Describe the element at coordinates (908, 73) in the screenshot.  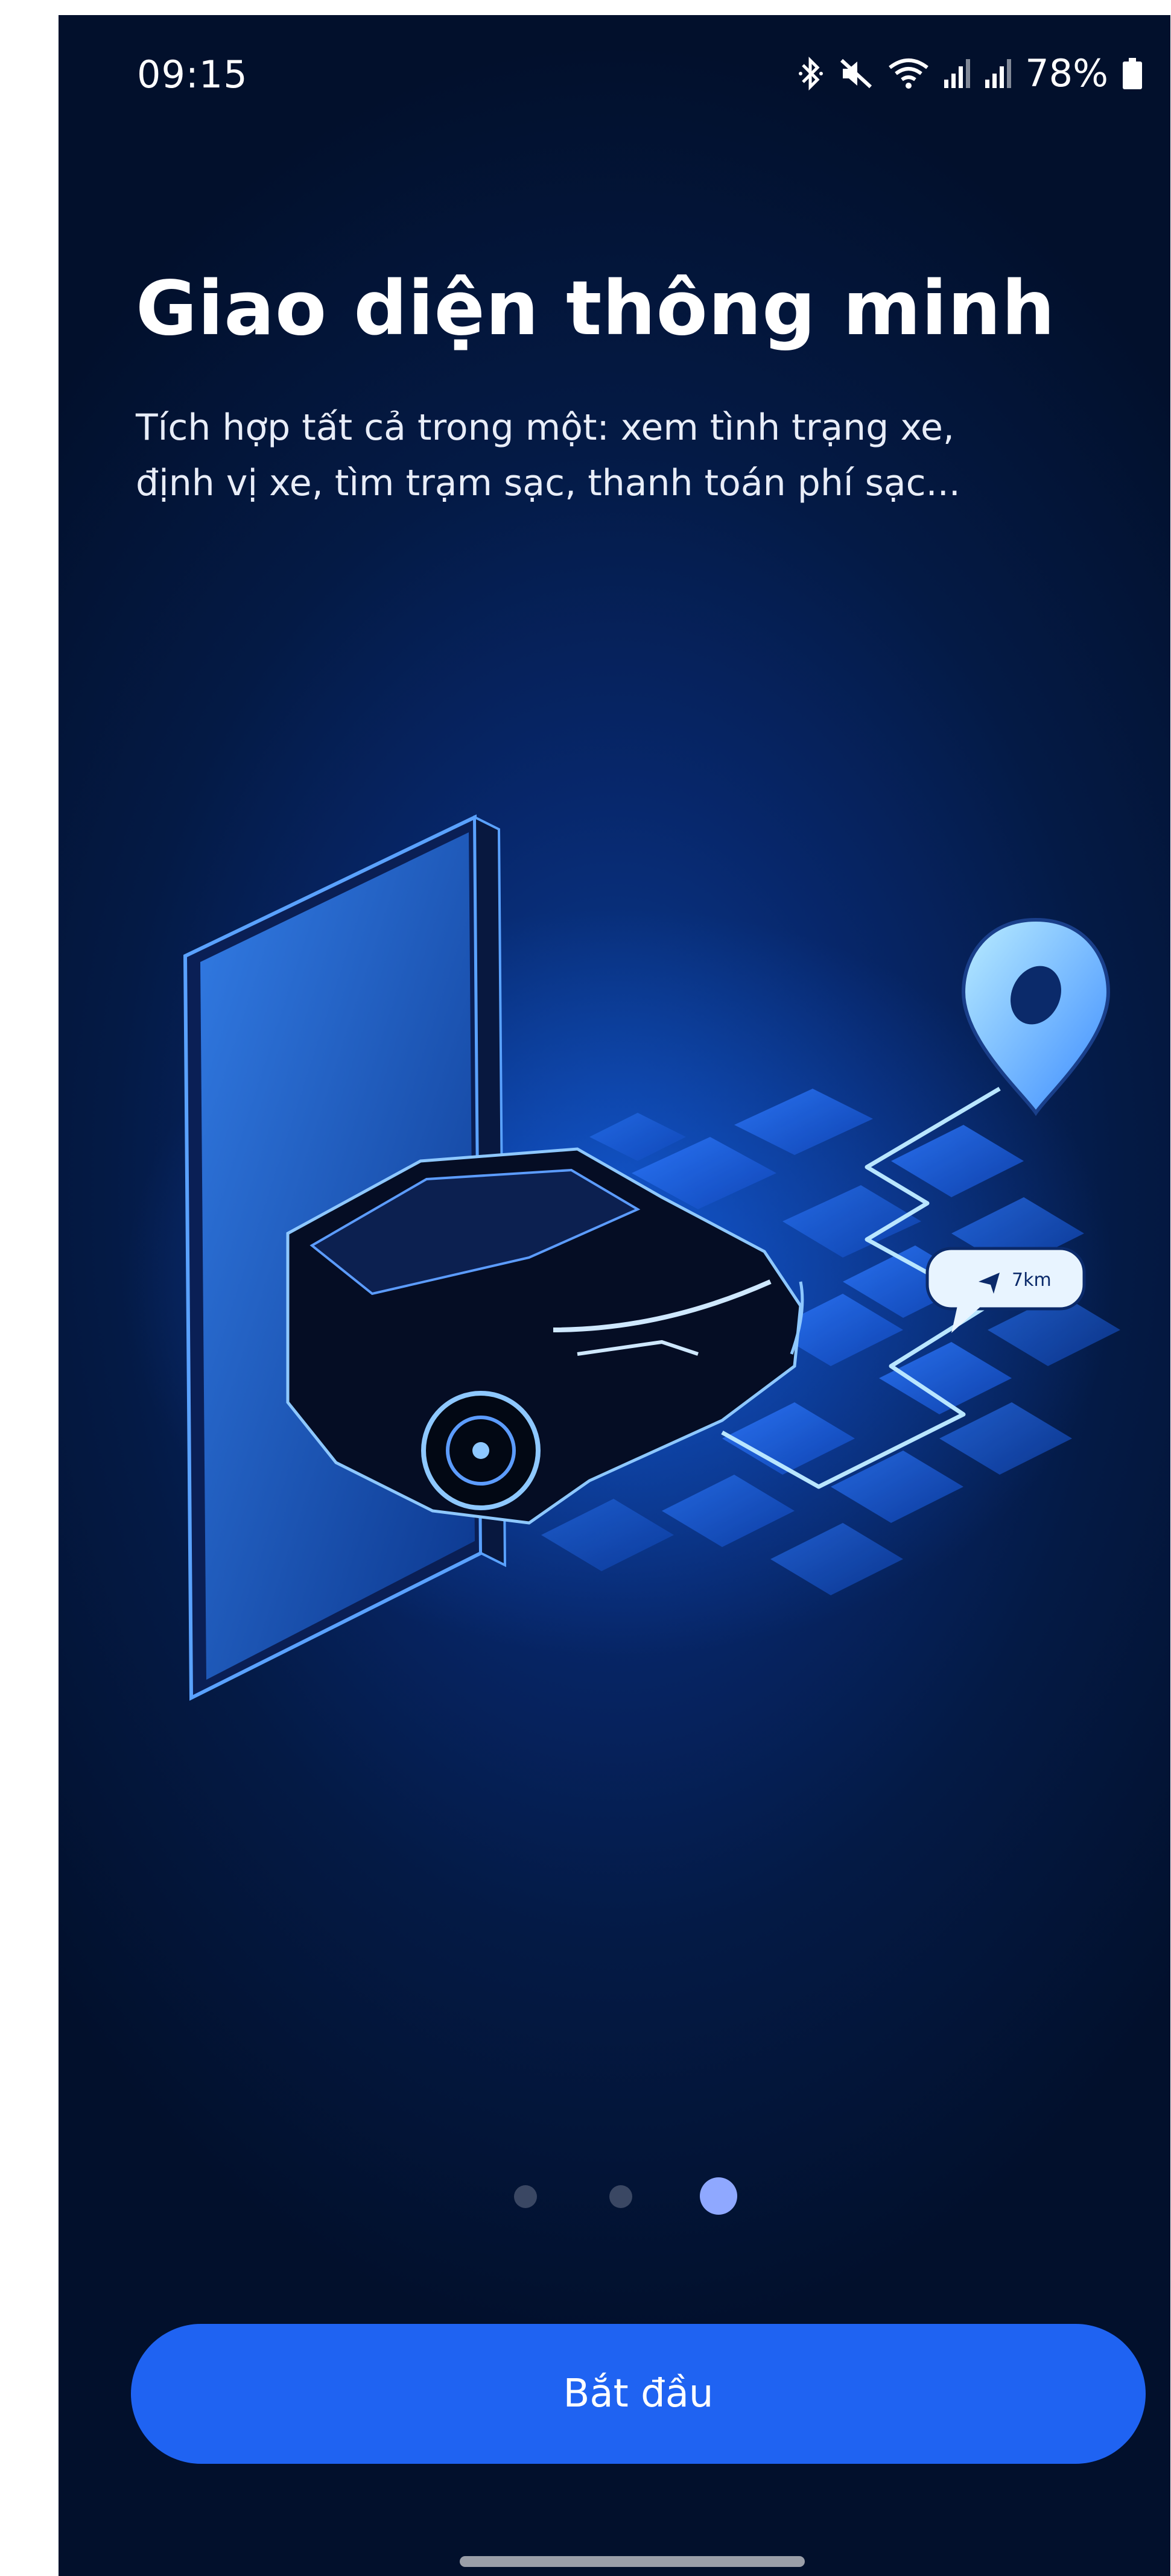
I see `wifi-icon` at that location.